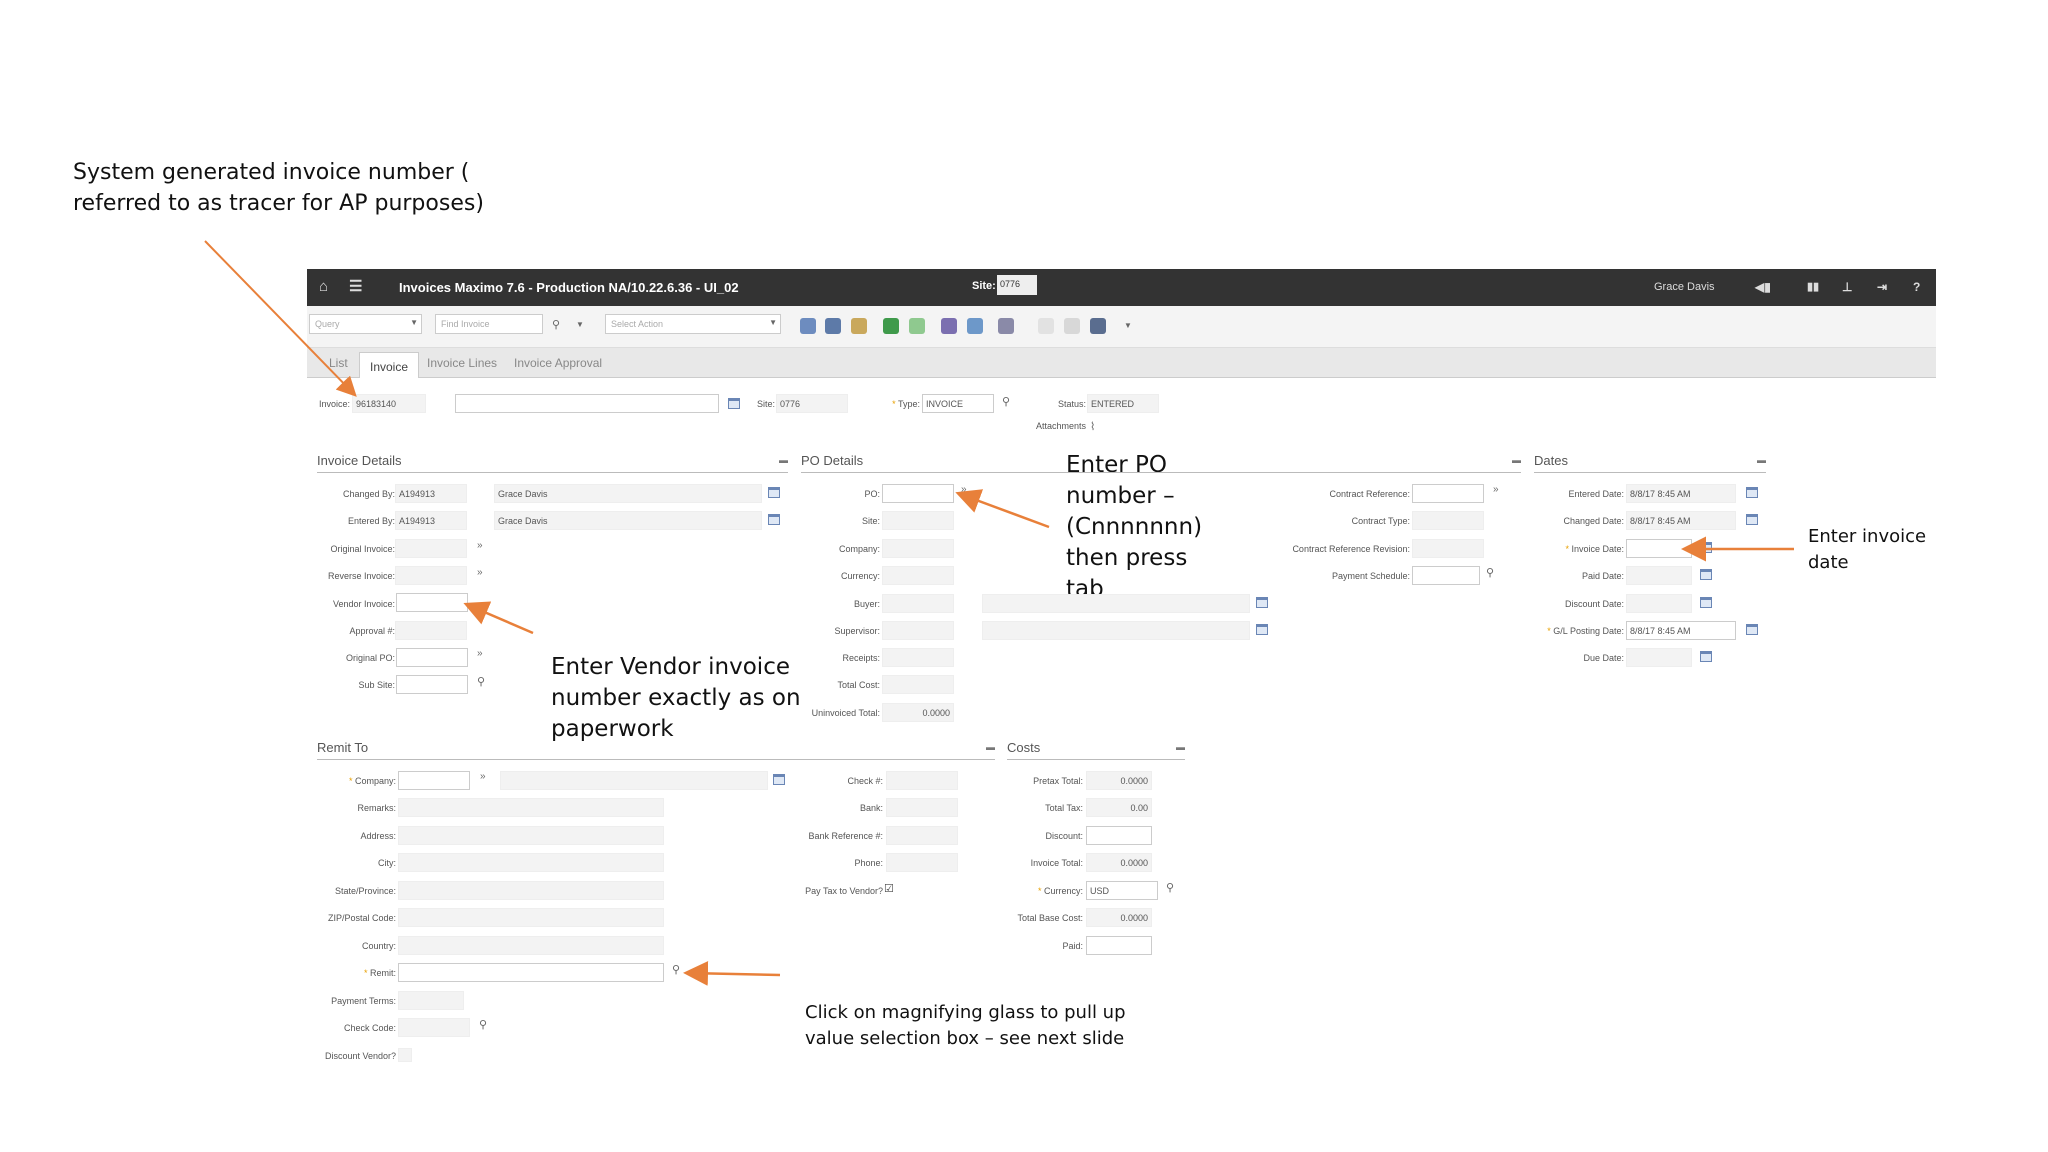 The image size is (2048, 1152). What do you see at coordinates (1002, 509) in the screenshot?
I see `arrow-po` at bounding box center [1002, 509].